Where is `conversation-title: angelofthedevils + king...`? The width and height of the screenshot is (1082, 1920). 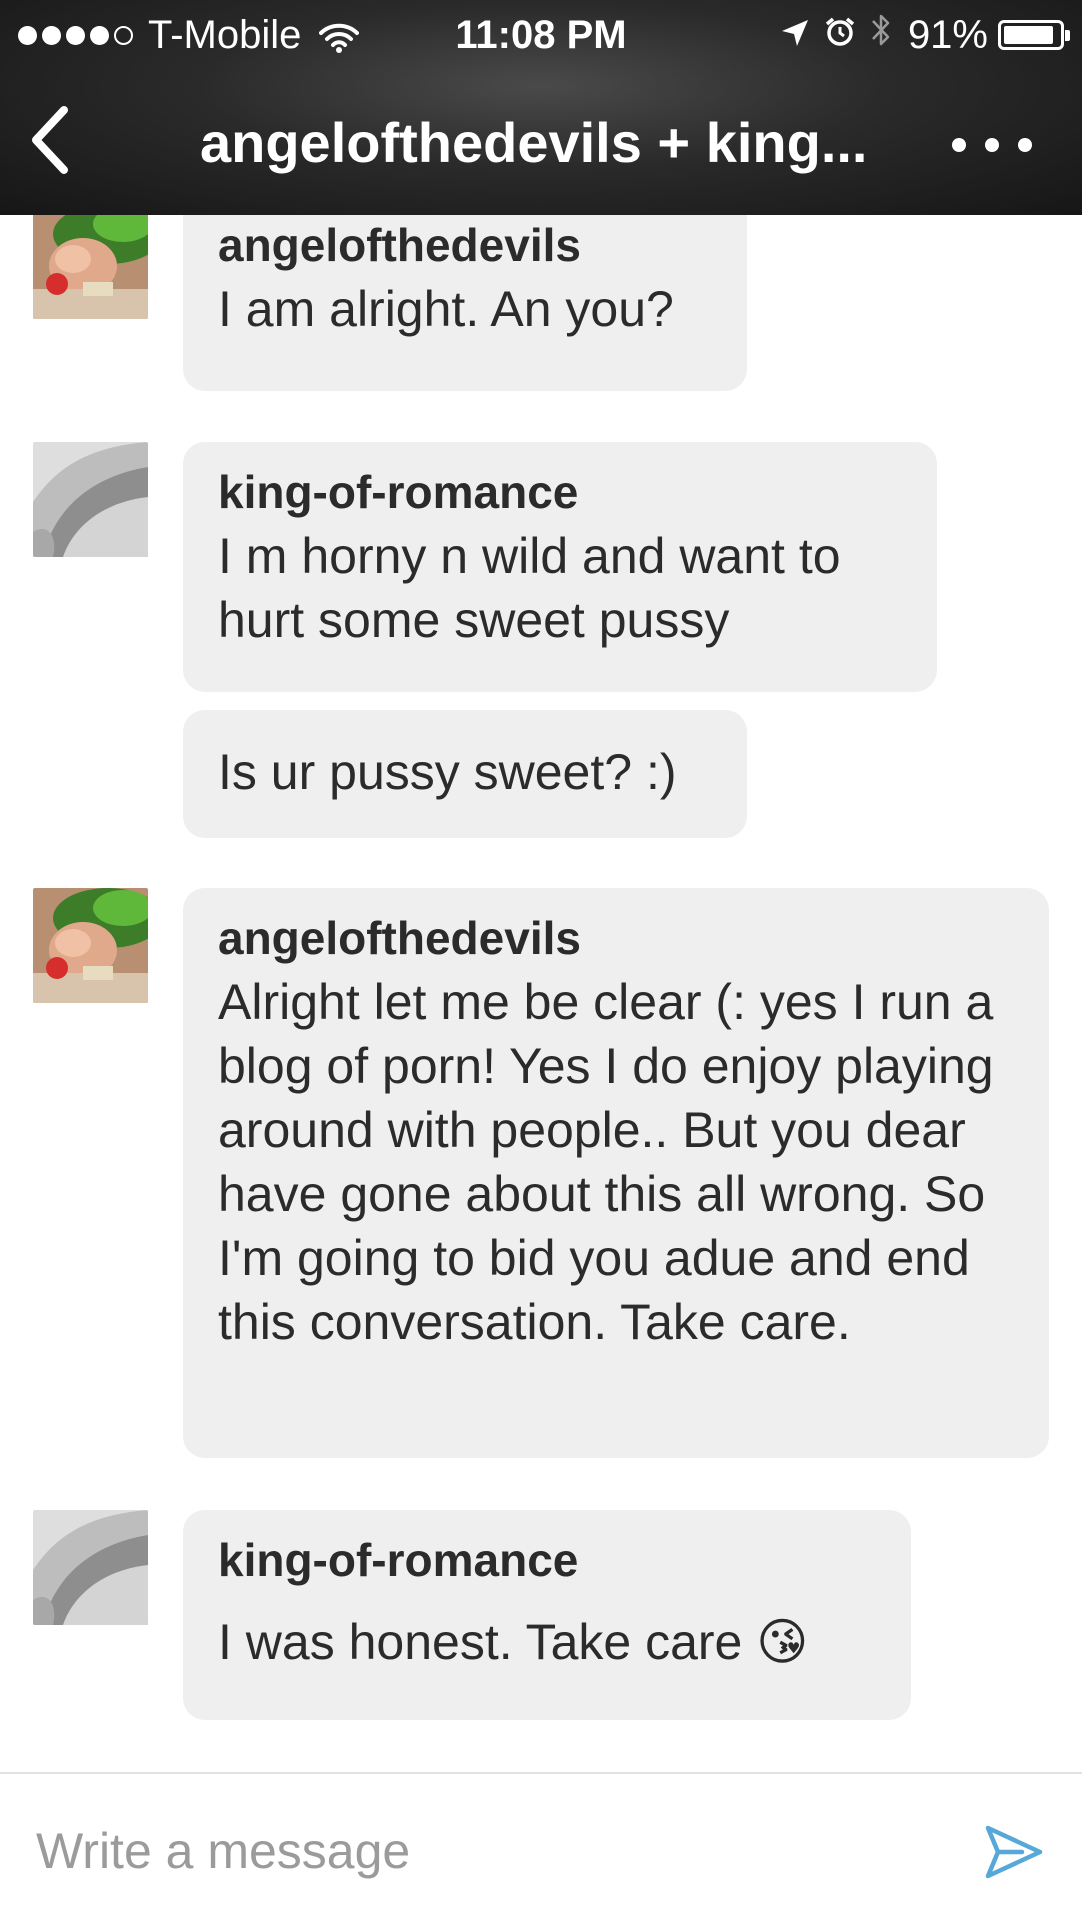 conversation-title: angelofthedevils + king... is located at coordinates (545, 143).